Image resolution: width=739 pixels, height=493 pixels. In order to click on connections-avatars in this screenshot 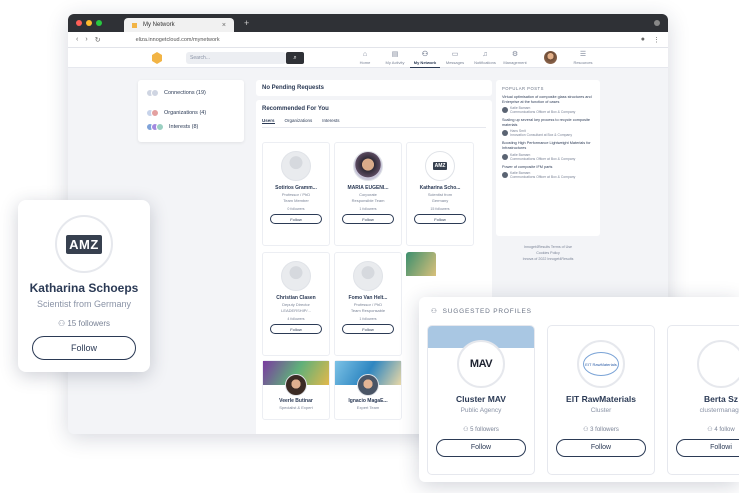, I will do `click(152, 93)`.